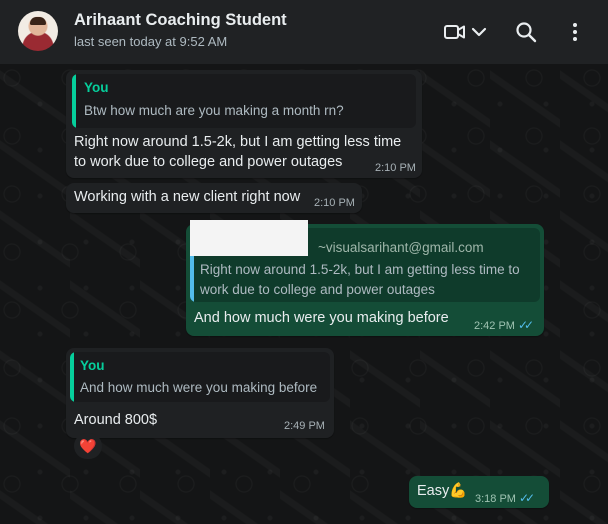  I want to click on quote-text: And how much were you making before, so click(199, 387).